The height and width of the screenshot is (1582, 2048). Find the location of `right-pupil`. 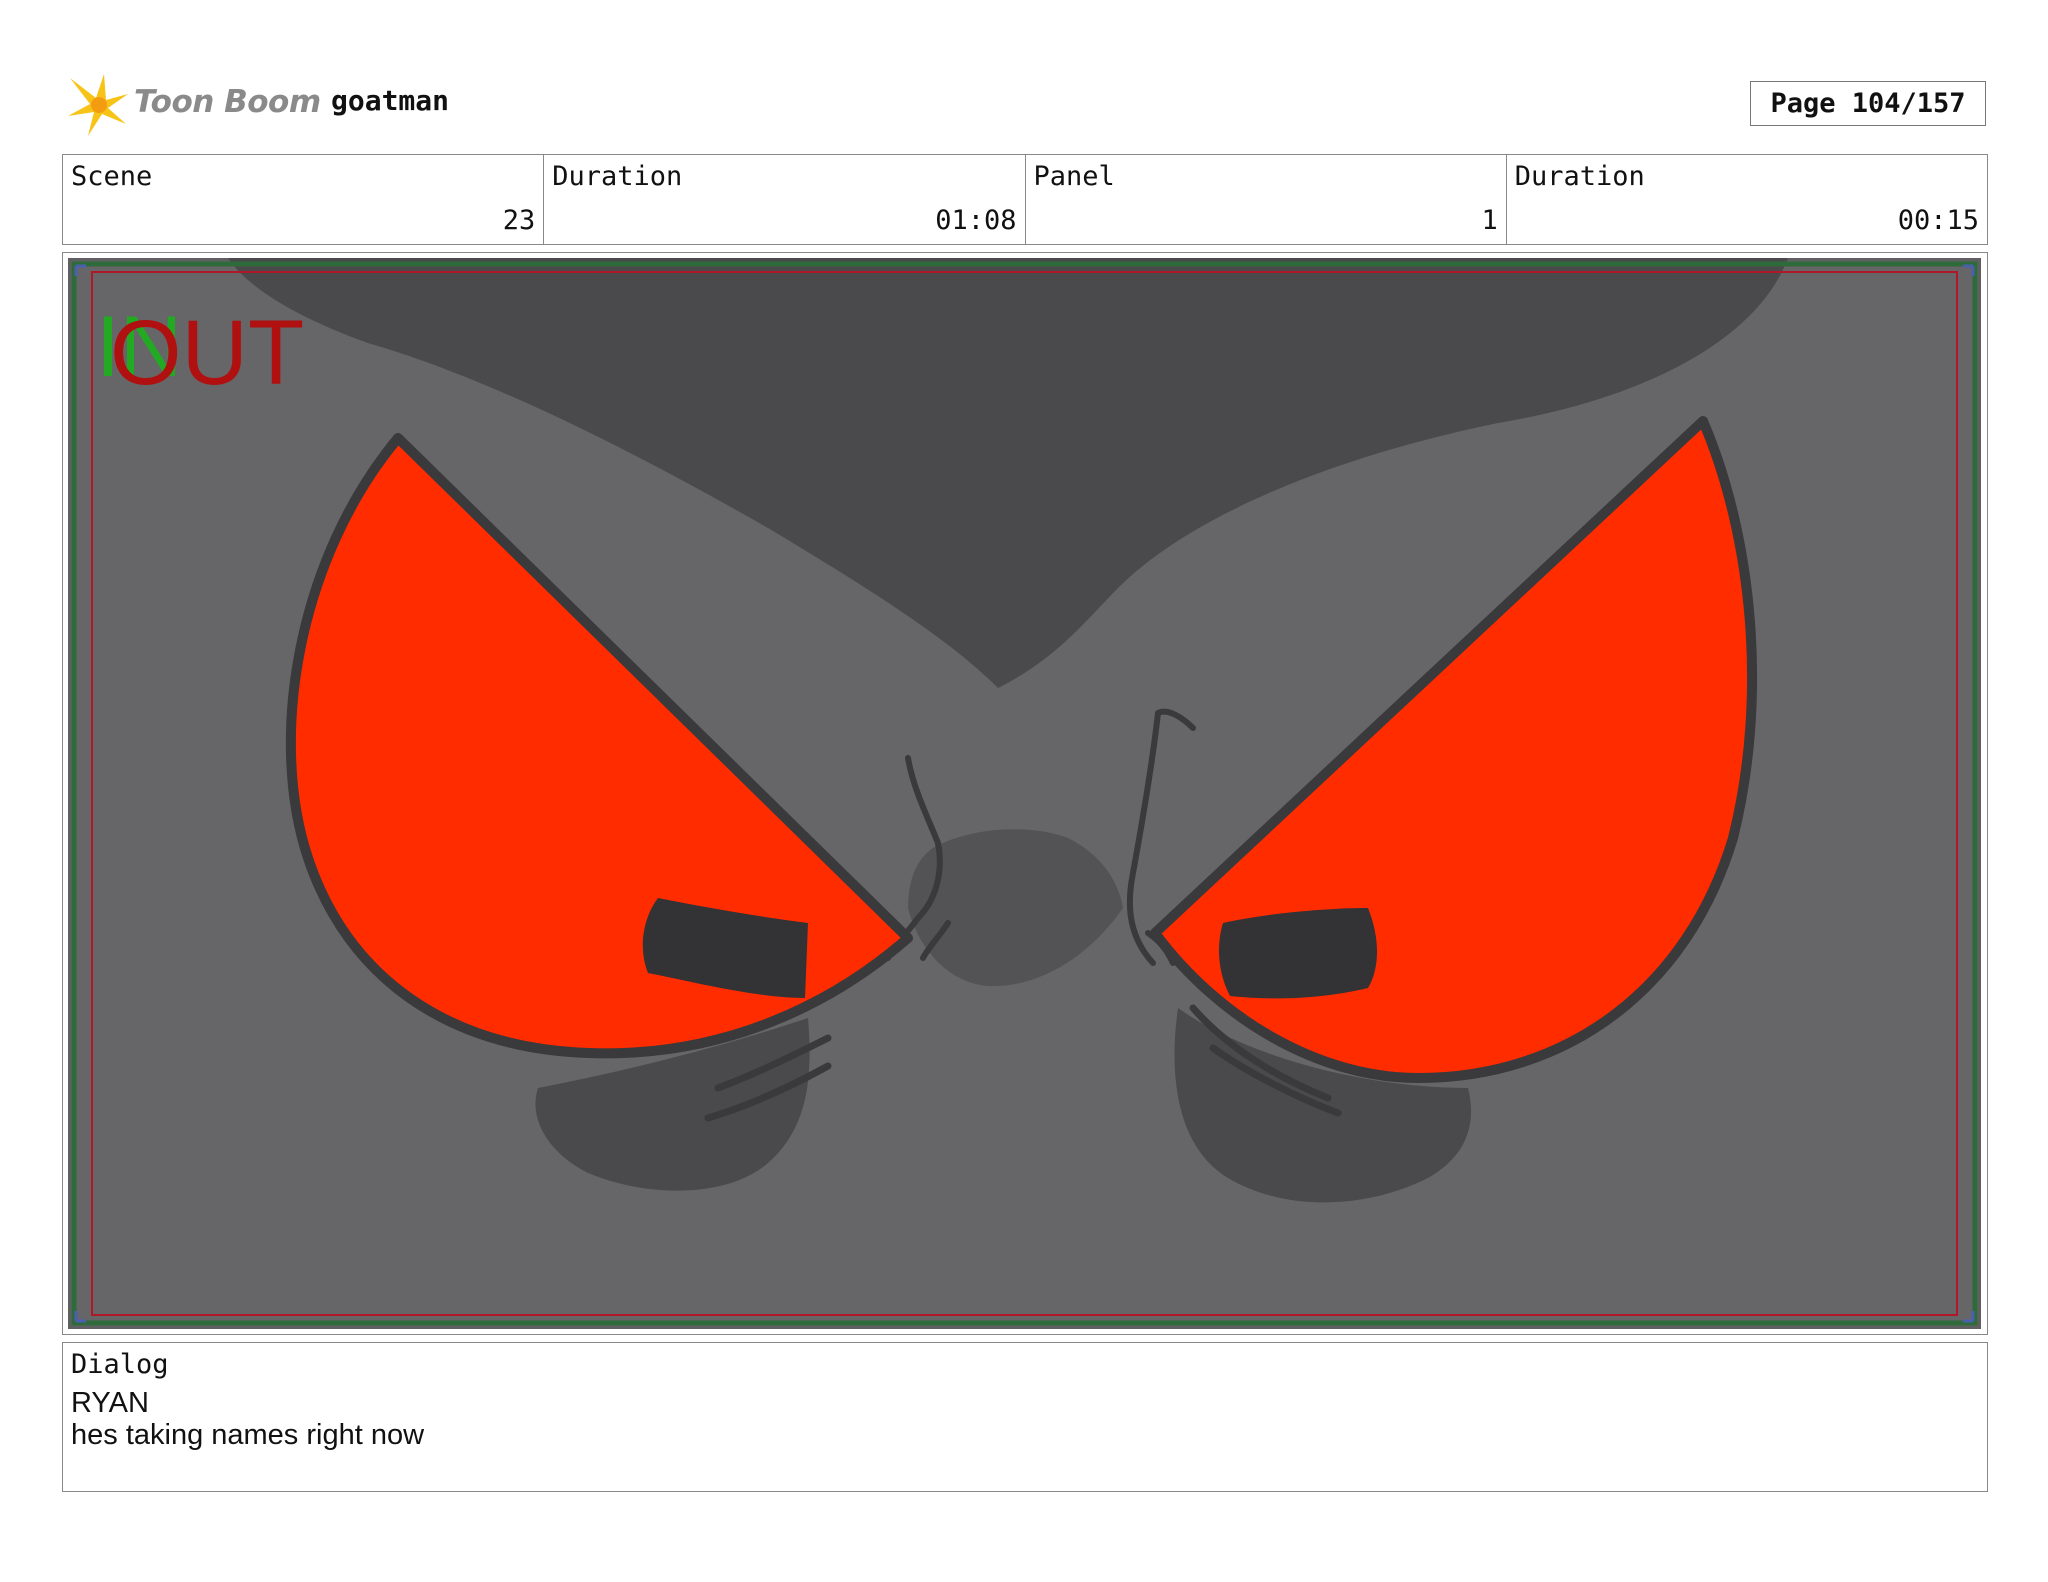

right-pupil is located at coordinates (1297, 953).